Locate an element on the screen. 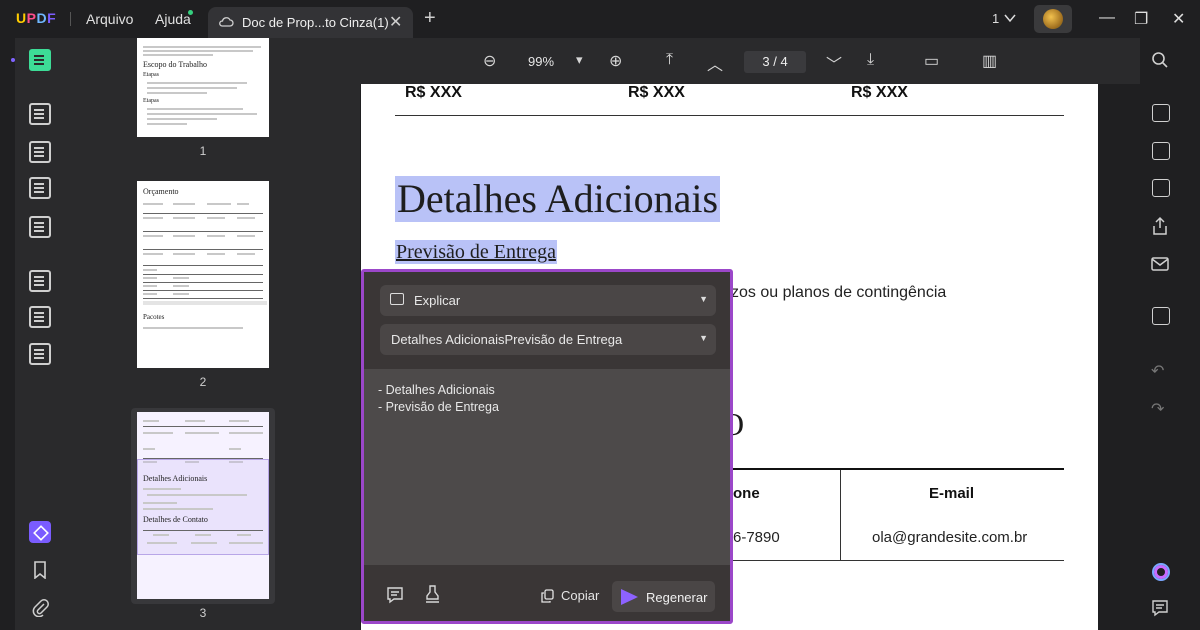 Image resolution: width=1200 pixels, height=630 pixels. new-tab-button: + is located at coordinates (430, 18).